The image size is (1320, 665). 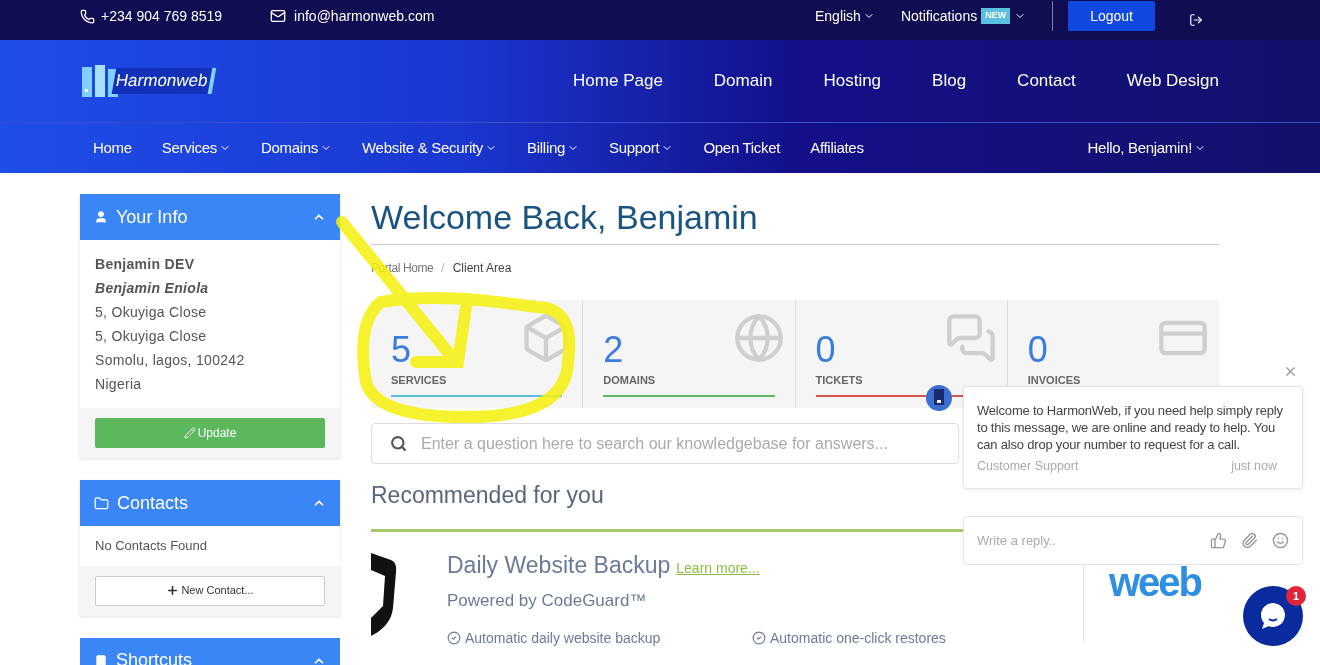 What do you see at coordinates (563, 638) in the screenshot?
I see `feature-text: Automatic daily website backup` at bounding box center [563, 638].